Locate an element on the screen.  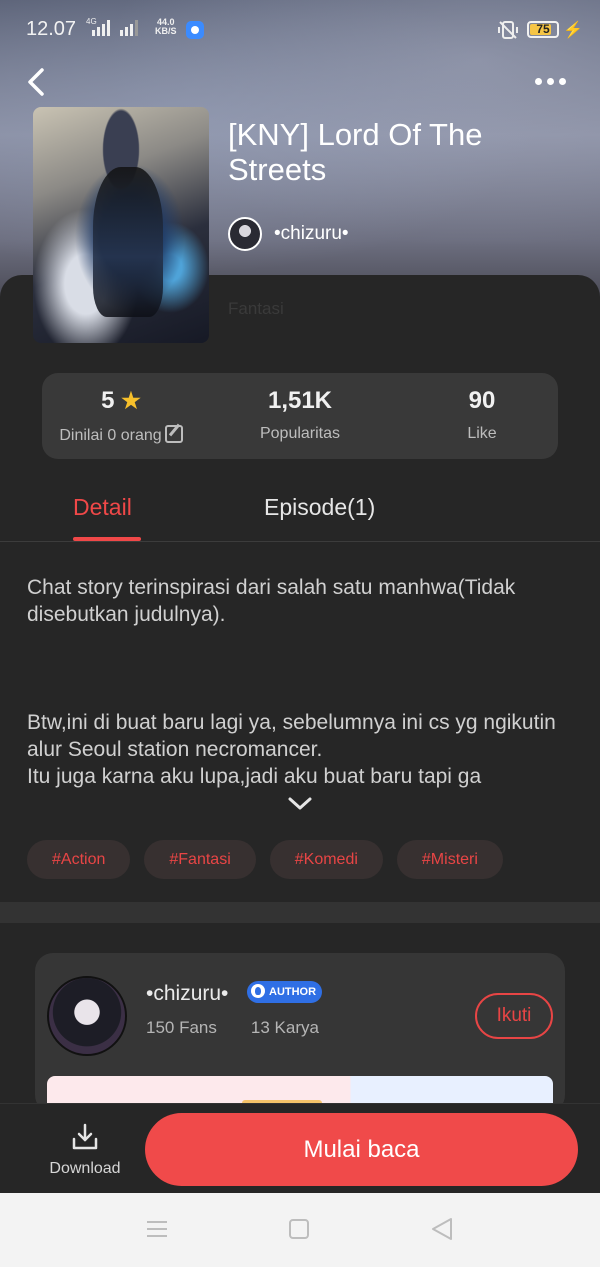
download-icon is located at coordinates (85, 1136).